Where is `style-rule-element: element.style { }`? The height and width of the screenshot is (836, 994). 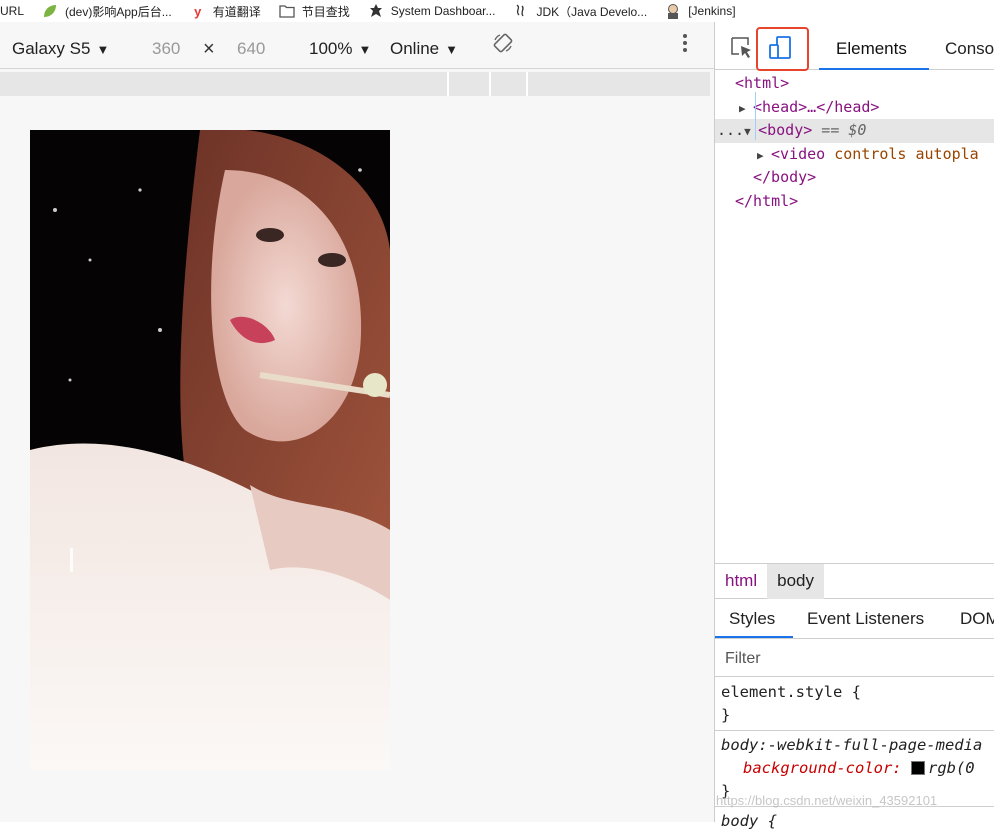
style-rule-element: element.style { } is located at coordinates (854, 704).